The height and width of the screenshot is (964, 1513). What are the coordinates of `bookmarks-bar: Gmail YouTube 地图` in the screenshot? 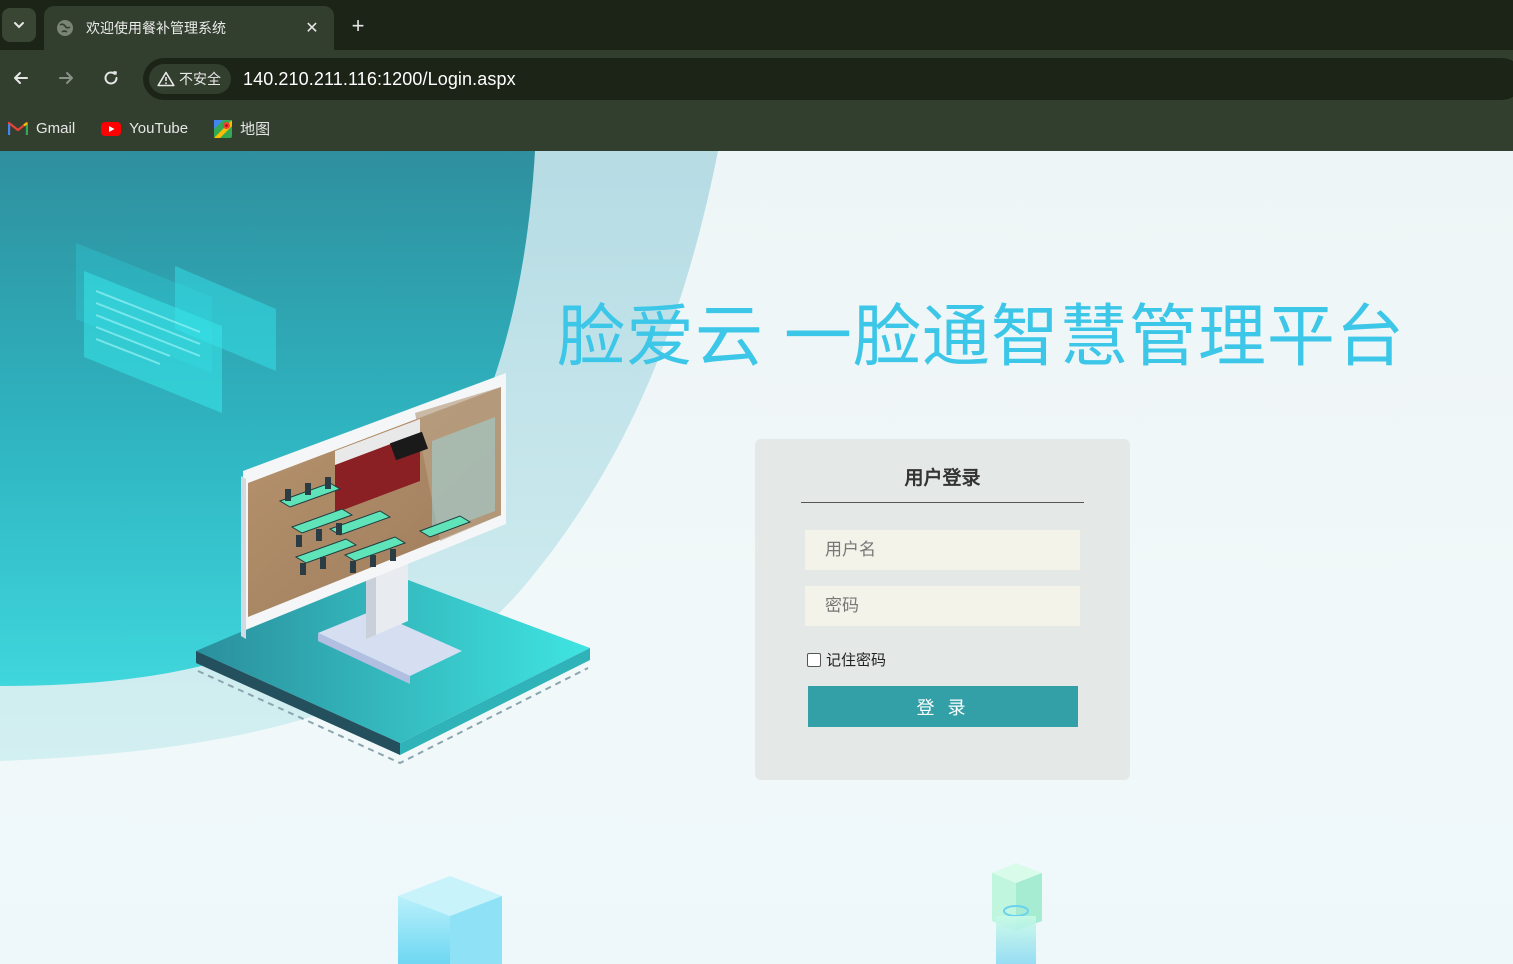 It's located at (756, 128).